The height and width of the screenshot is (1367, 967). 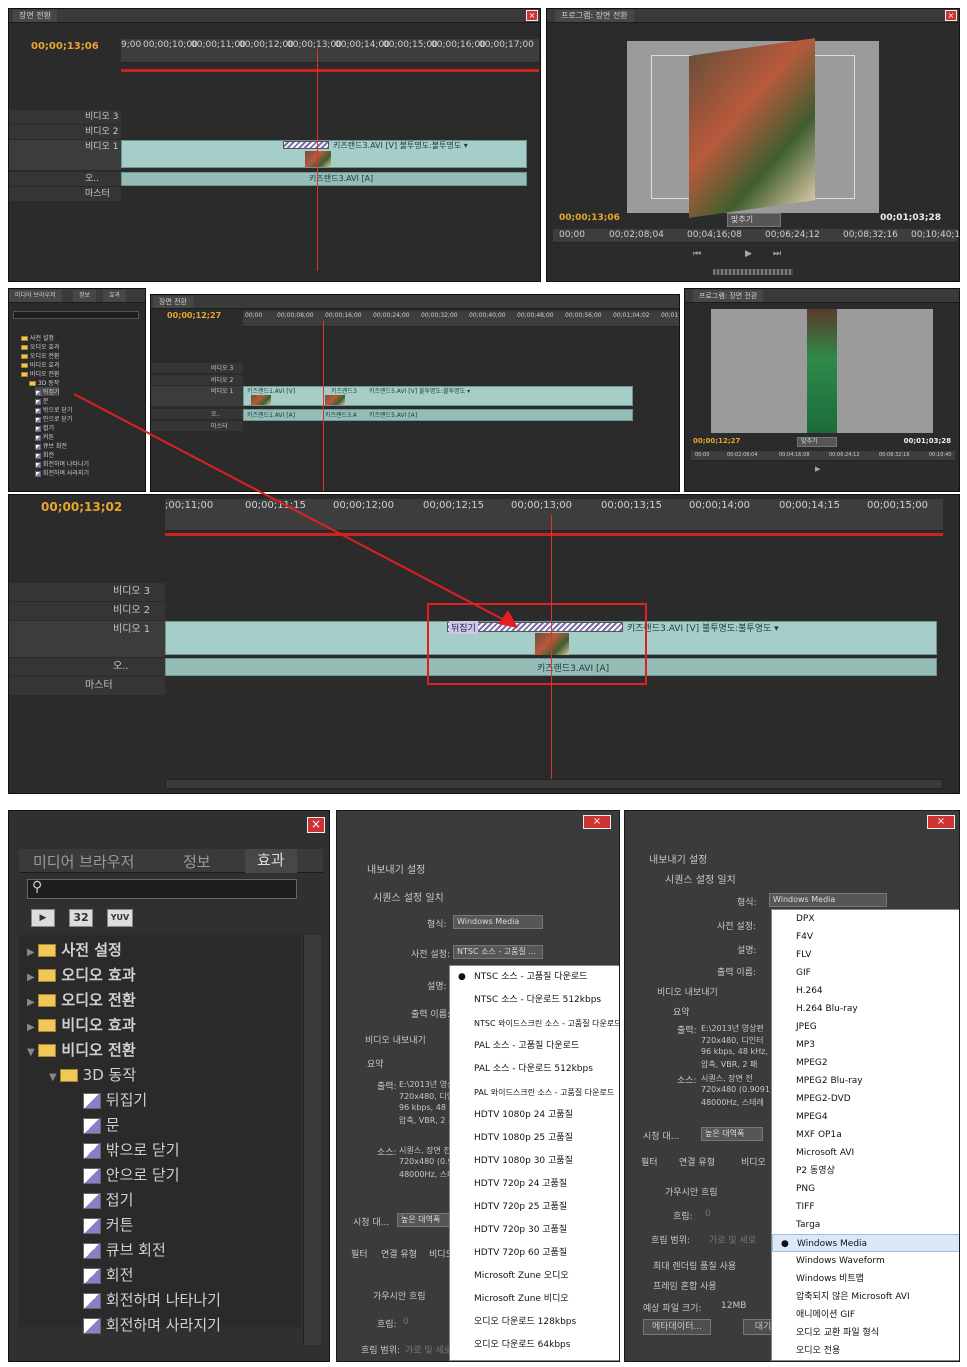 What do you see at coordinates (865, 1189) in the screenshot?
I see `menu-item: PNG` at bounding box center [865, 1189].